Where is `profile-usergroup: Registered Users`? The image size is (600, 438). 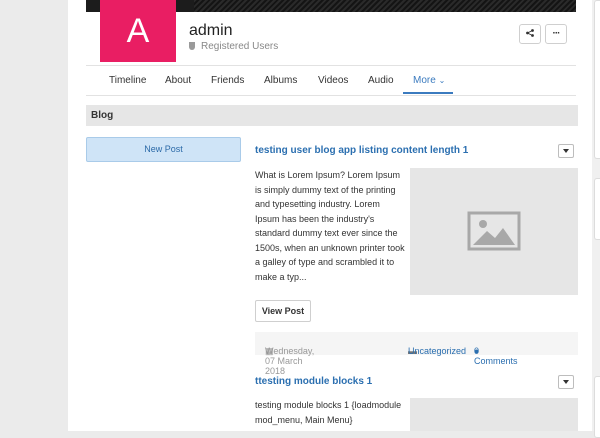
profile-usergroup: Registered Users is located at coordinates (233, 46).